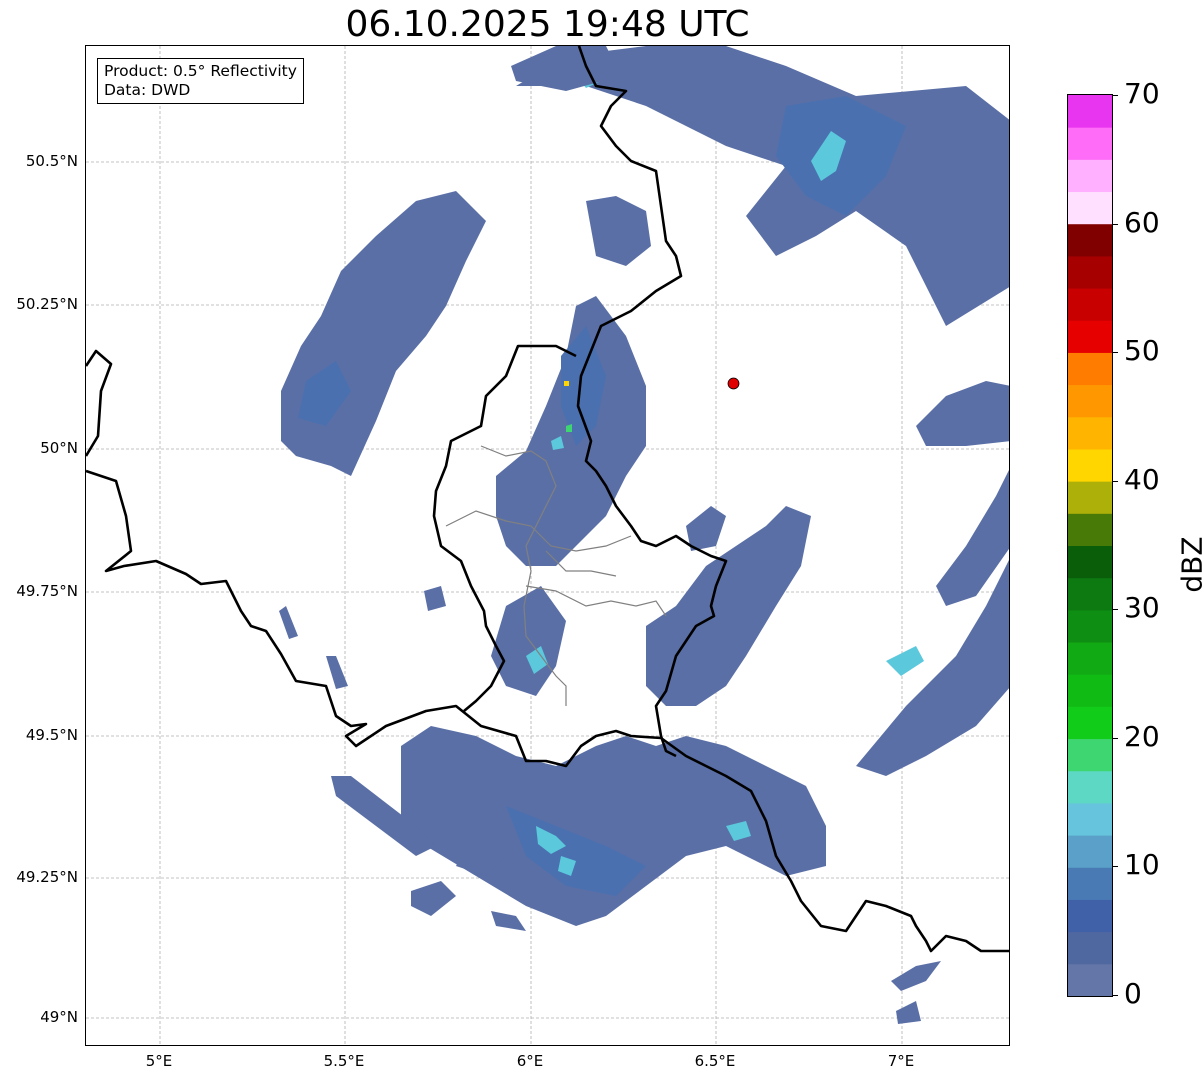  Describe the element at coordinates (47, 304) in the screenshot. I see `lat-label: 50.25°N` at that location.